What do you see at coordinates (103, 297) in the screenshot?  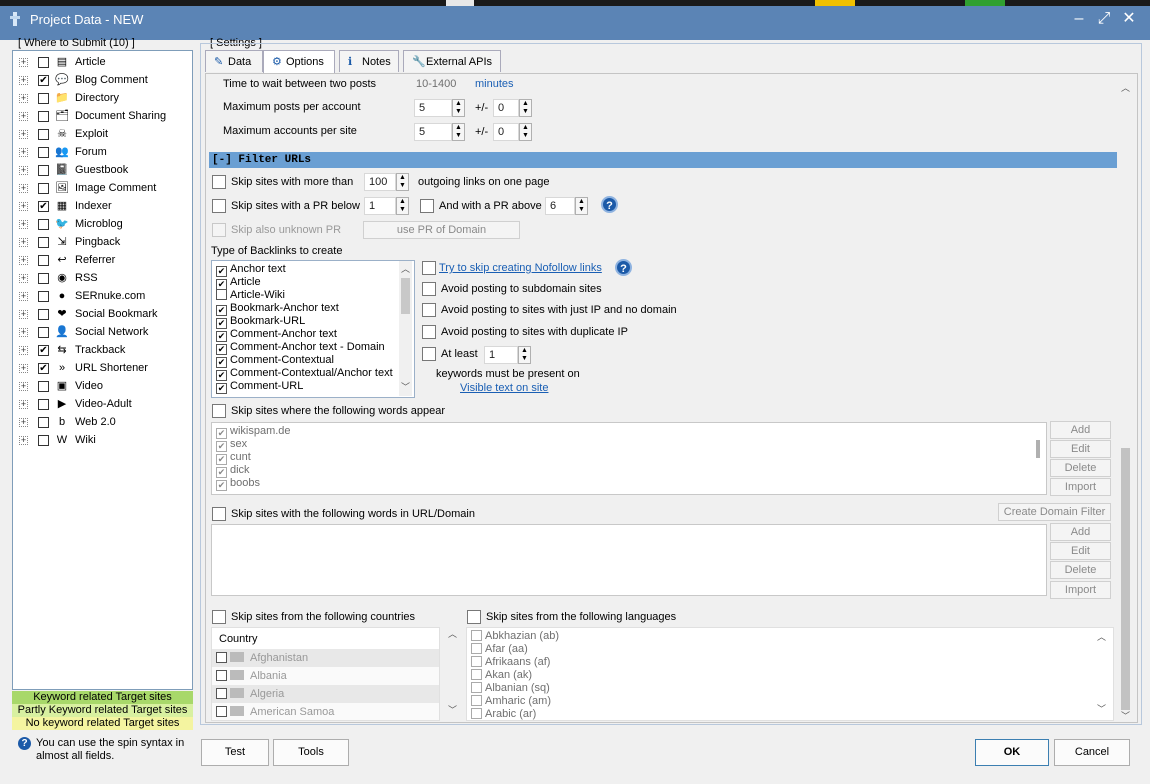 I see `tree-item: + ● SERnuke.com` at bounding box center [103, 297].